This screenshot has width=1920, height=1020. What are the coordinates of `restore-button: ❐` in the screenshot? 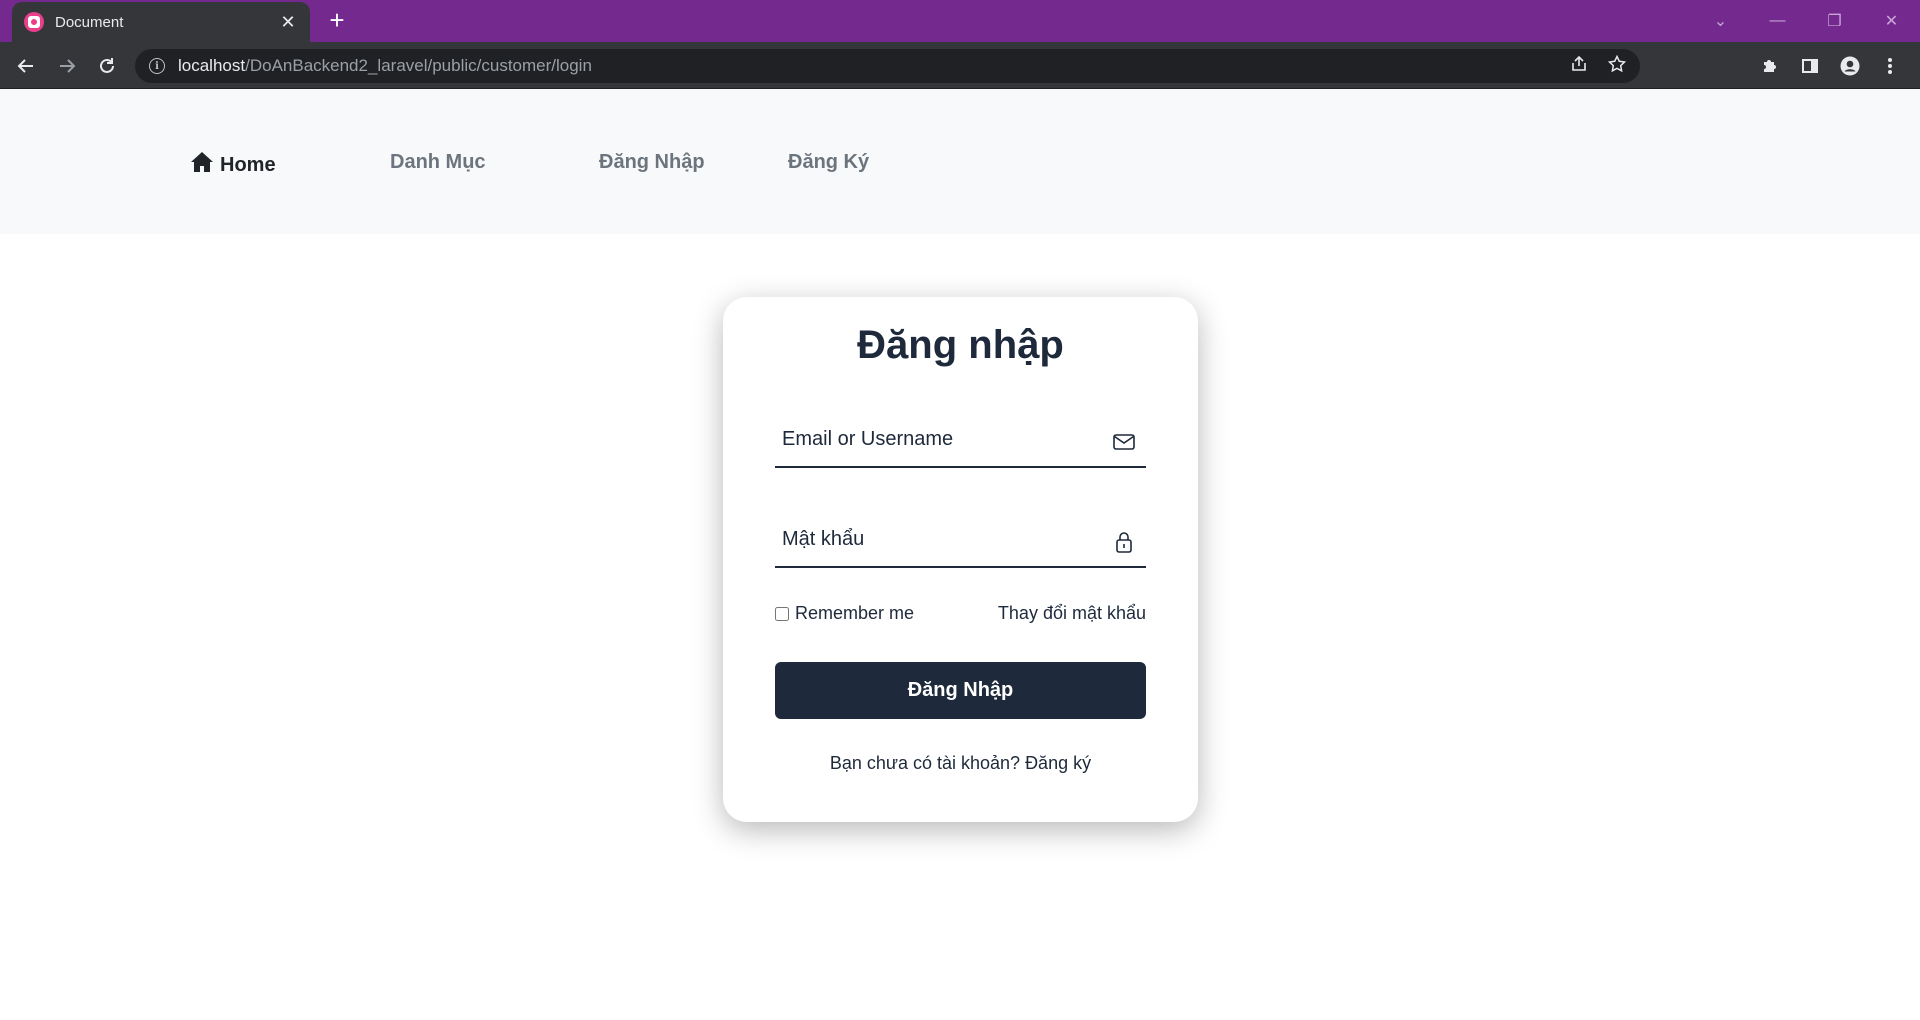 It's located at (1834, 21).